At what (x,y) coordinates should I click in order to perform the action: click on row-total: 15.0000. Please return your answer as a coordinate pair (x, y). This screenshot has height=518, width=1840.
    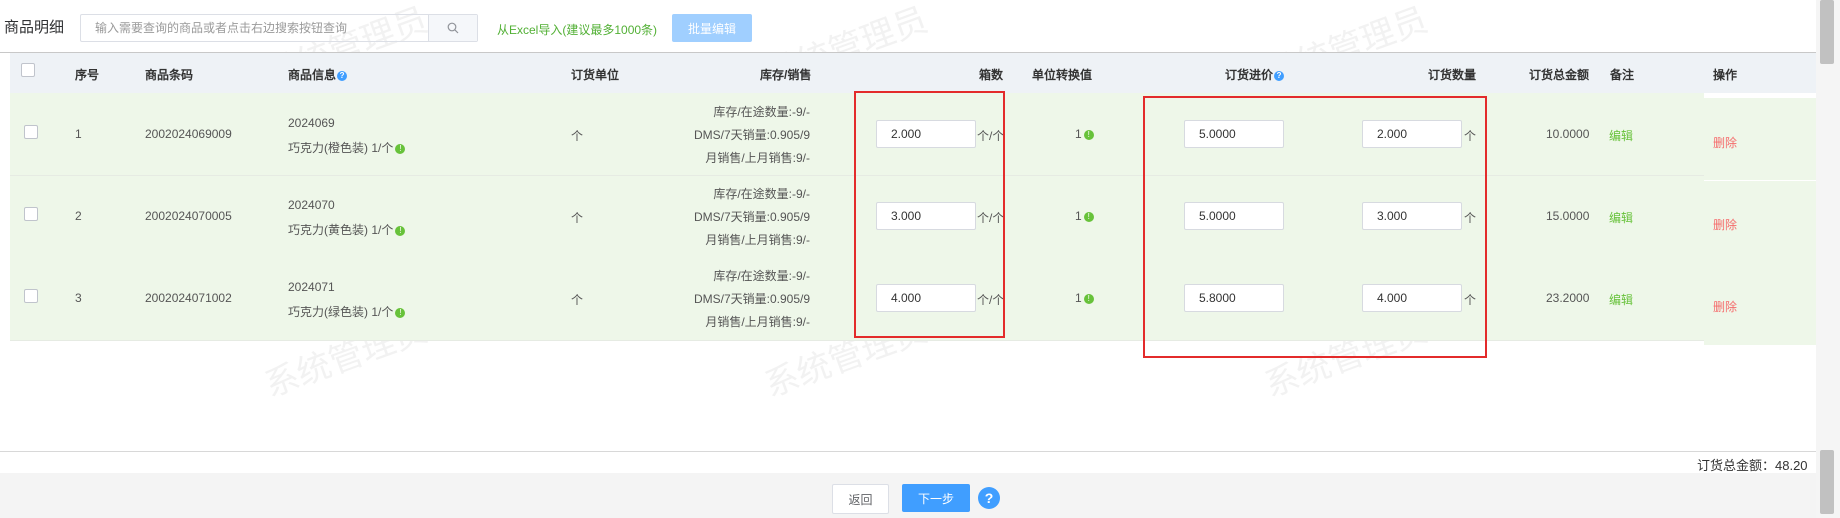
    Looking at the image, I should click on (1568, 216).